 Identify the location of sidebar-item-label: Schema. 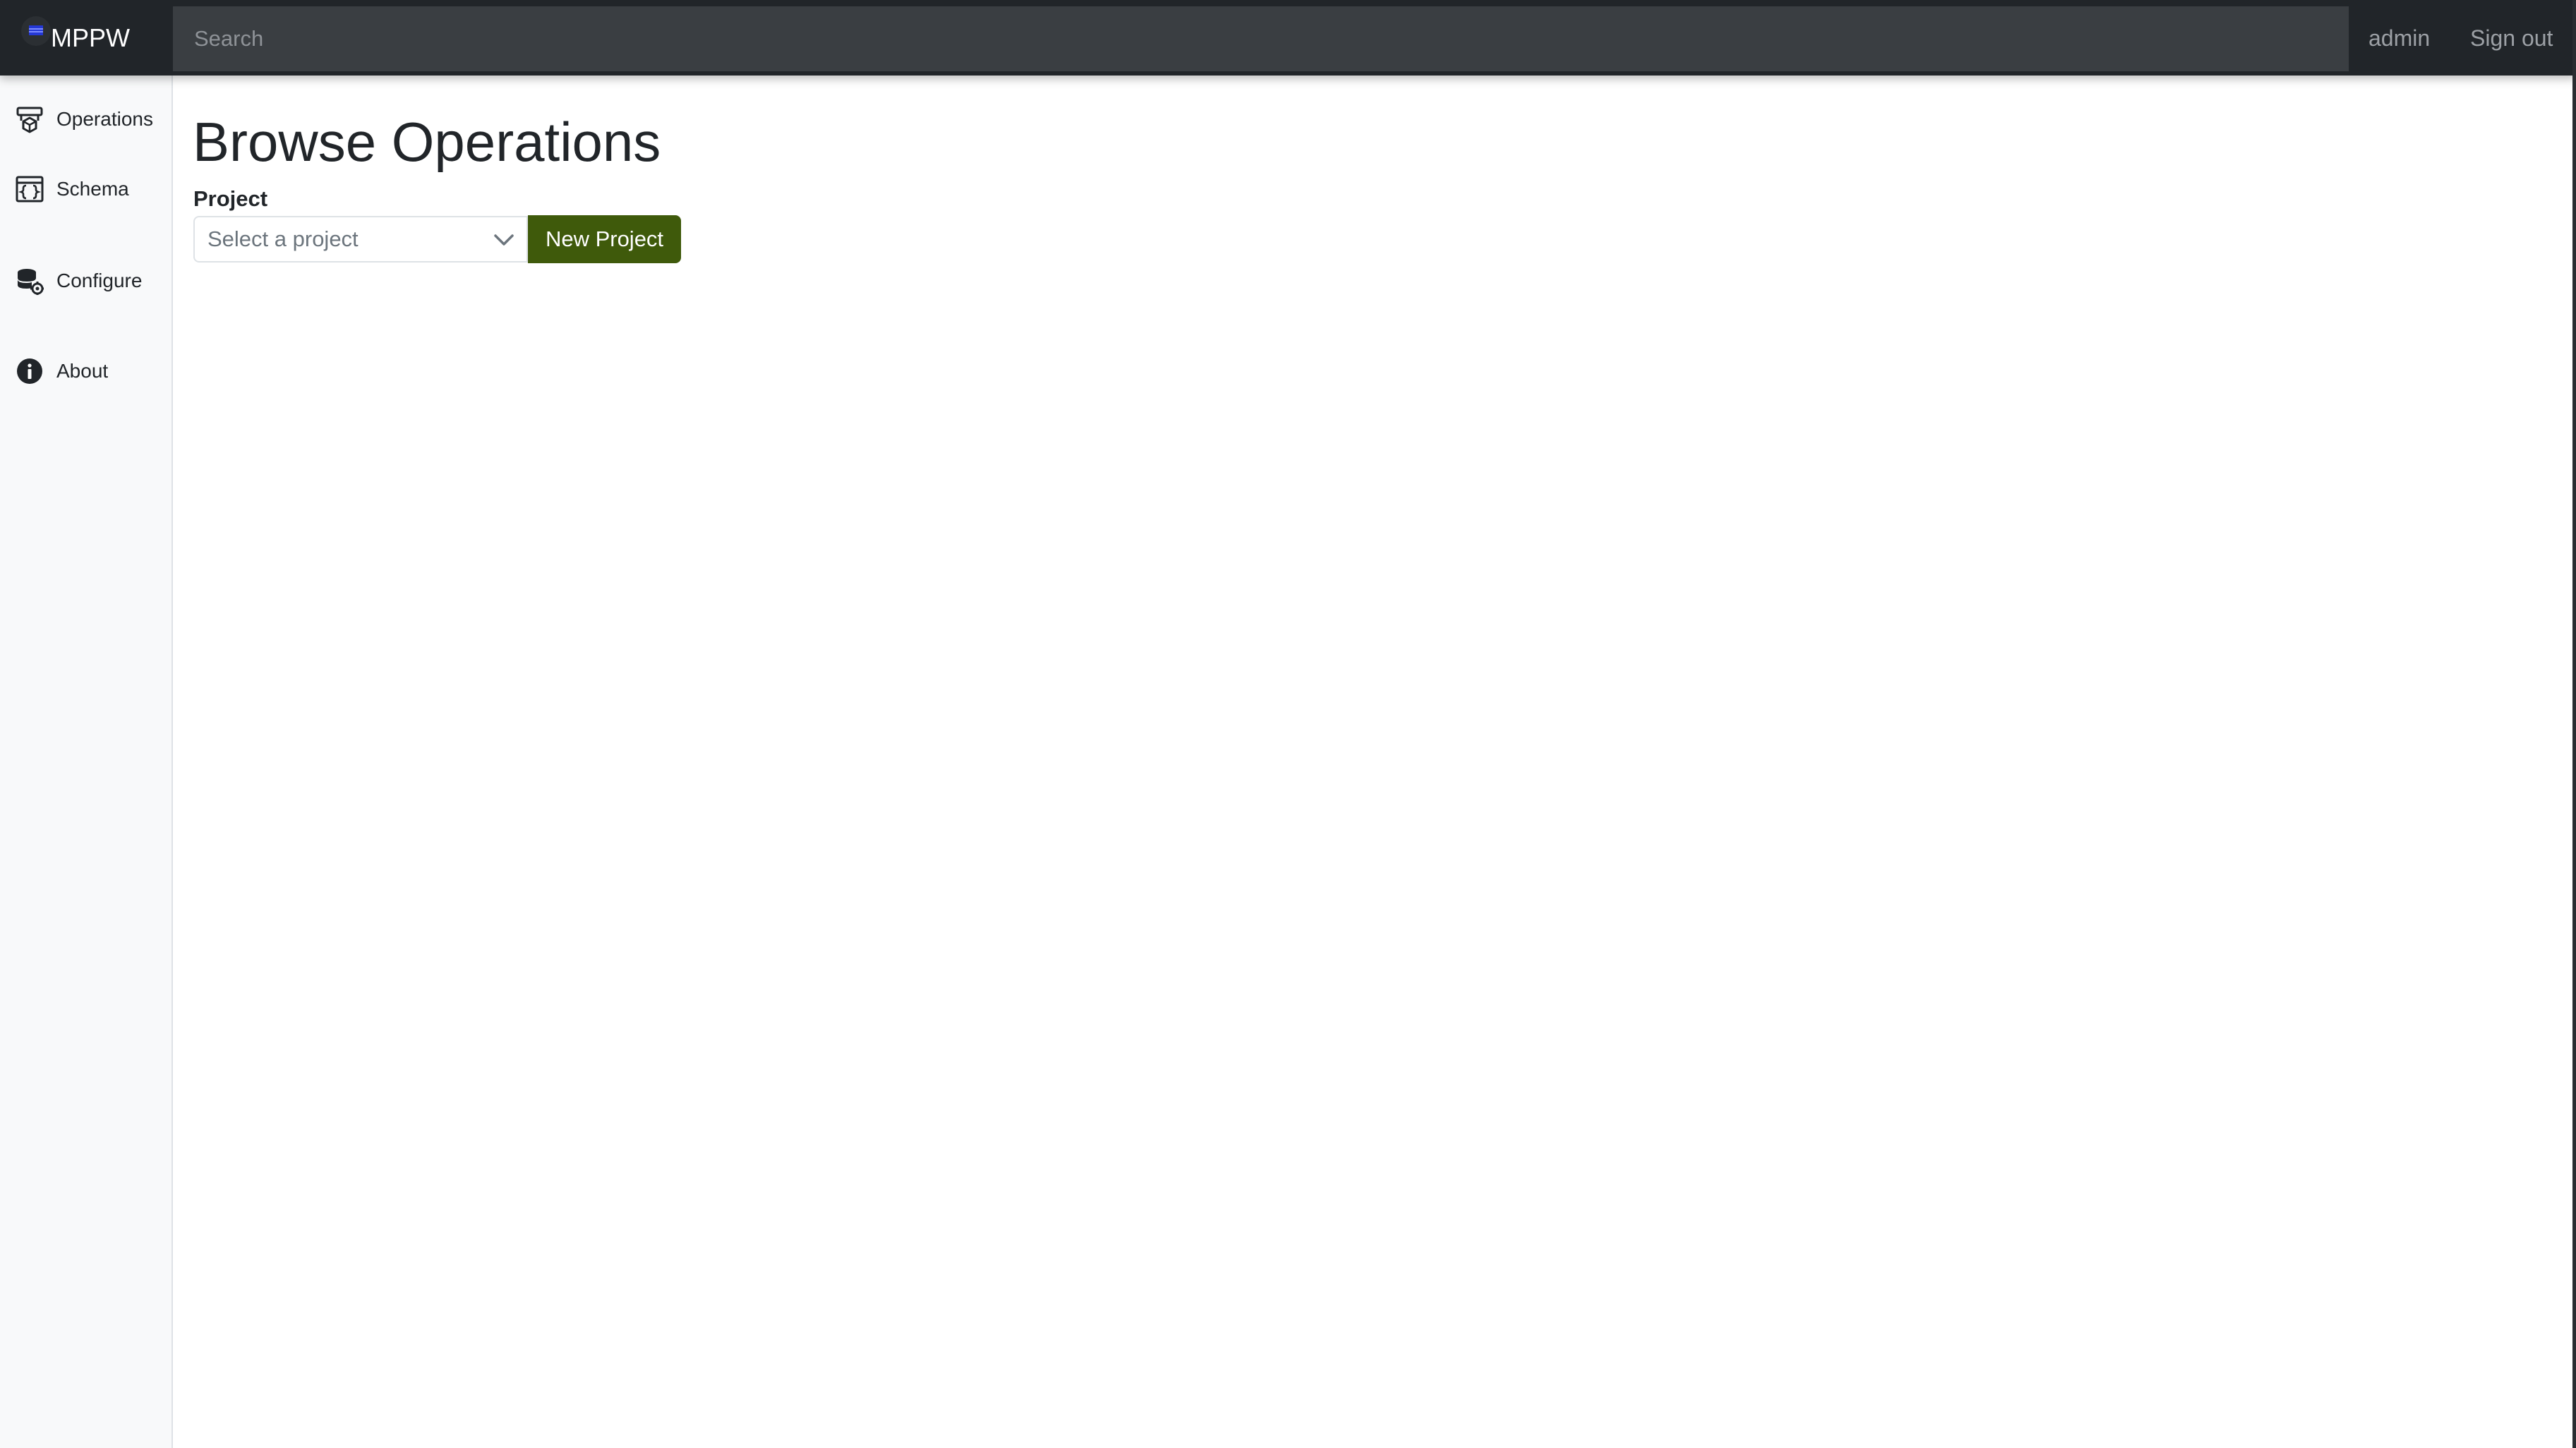
(92, 189).